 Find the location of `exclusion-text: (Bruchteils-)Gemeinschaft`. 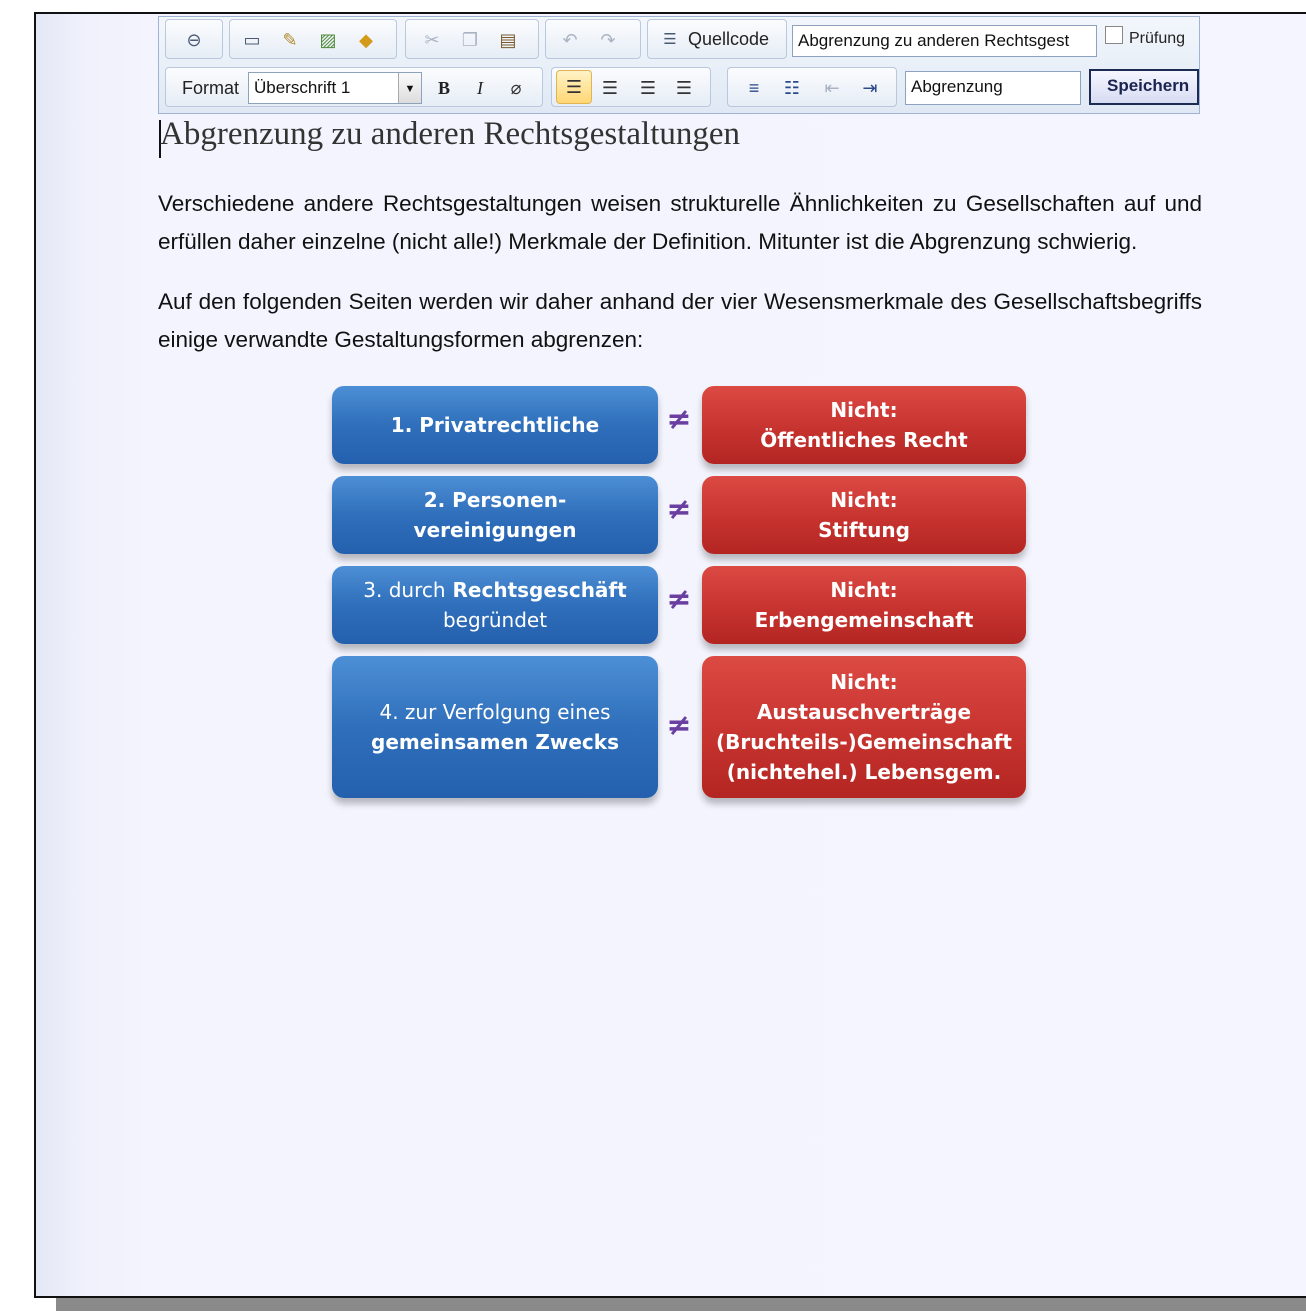

exclusion-text: (Bruchteils-)Gemeinschaft is located at coordinates (864, 742).